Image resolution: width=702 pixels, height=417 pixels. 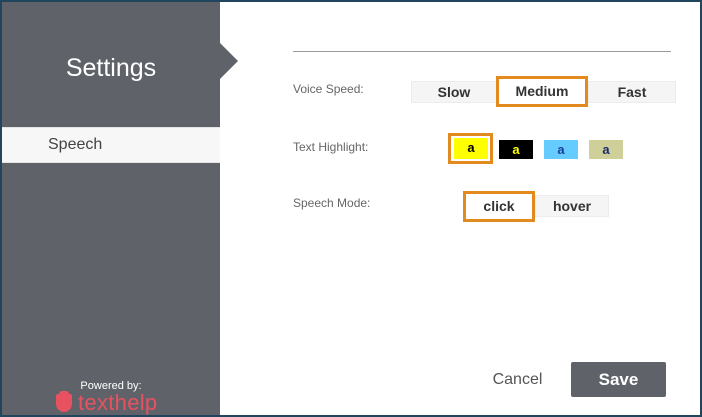 I want to click on voice-speed-fast-button: Fast, so click(x=632, y=92).